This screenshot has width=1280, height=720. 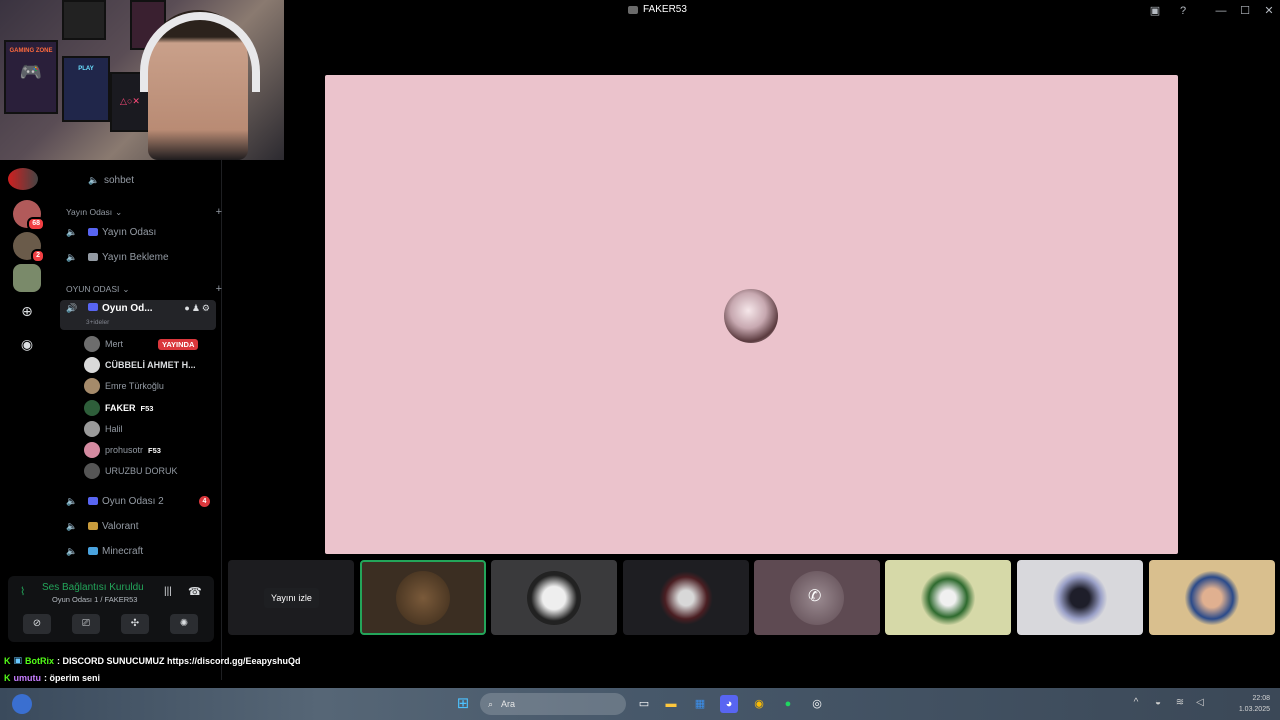 I want to click on speaker-icon: 🔊, so click(x=72, y=308).